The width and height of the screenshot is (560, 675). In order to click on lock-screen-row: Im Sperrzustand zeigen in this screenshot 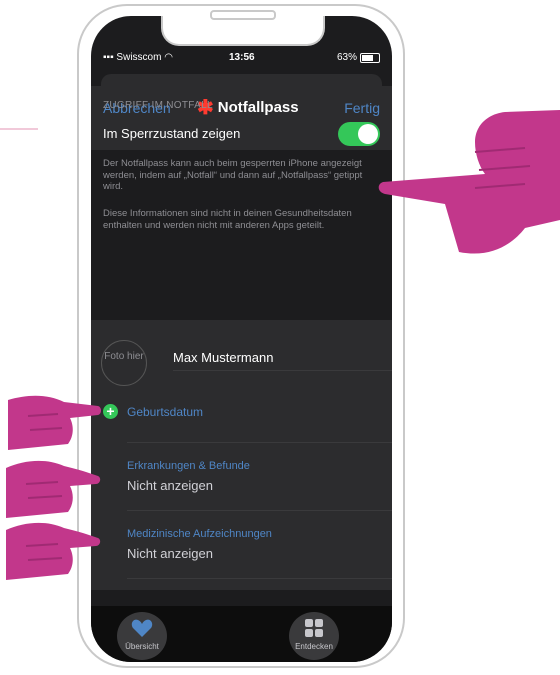, I will do `click(241, 133)`.